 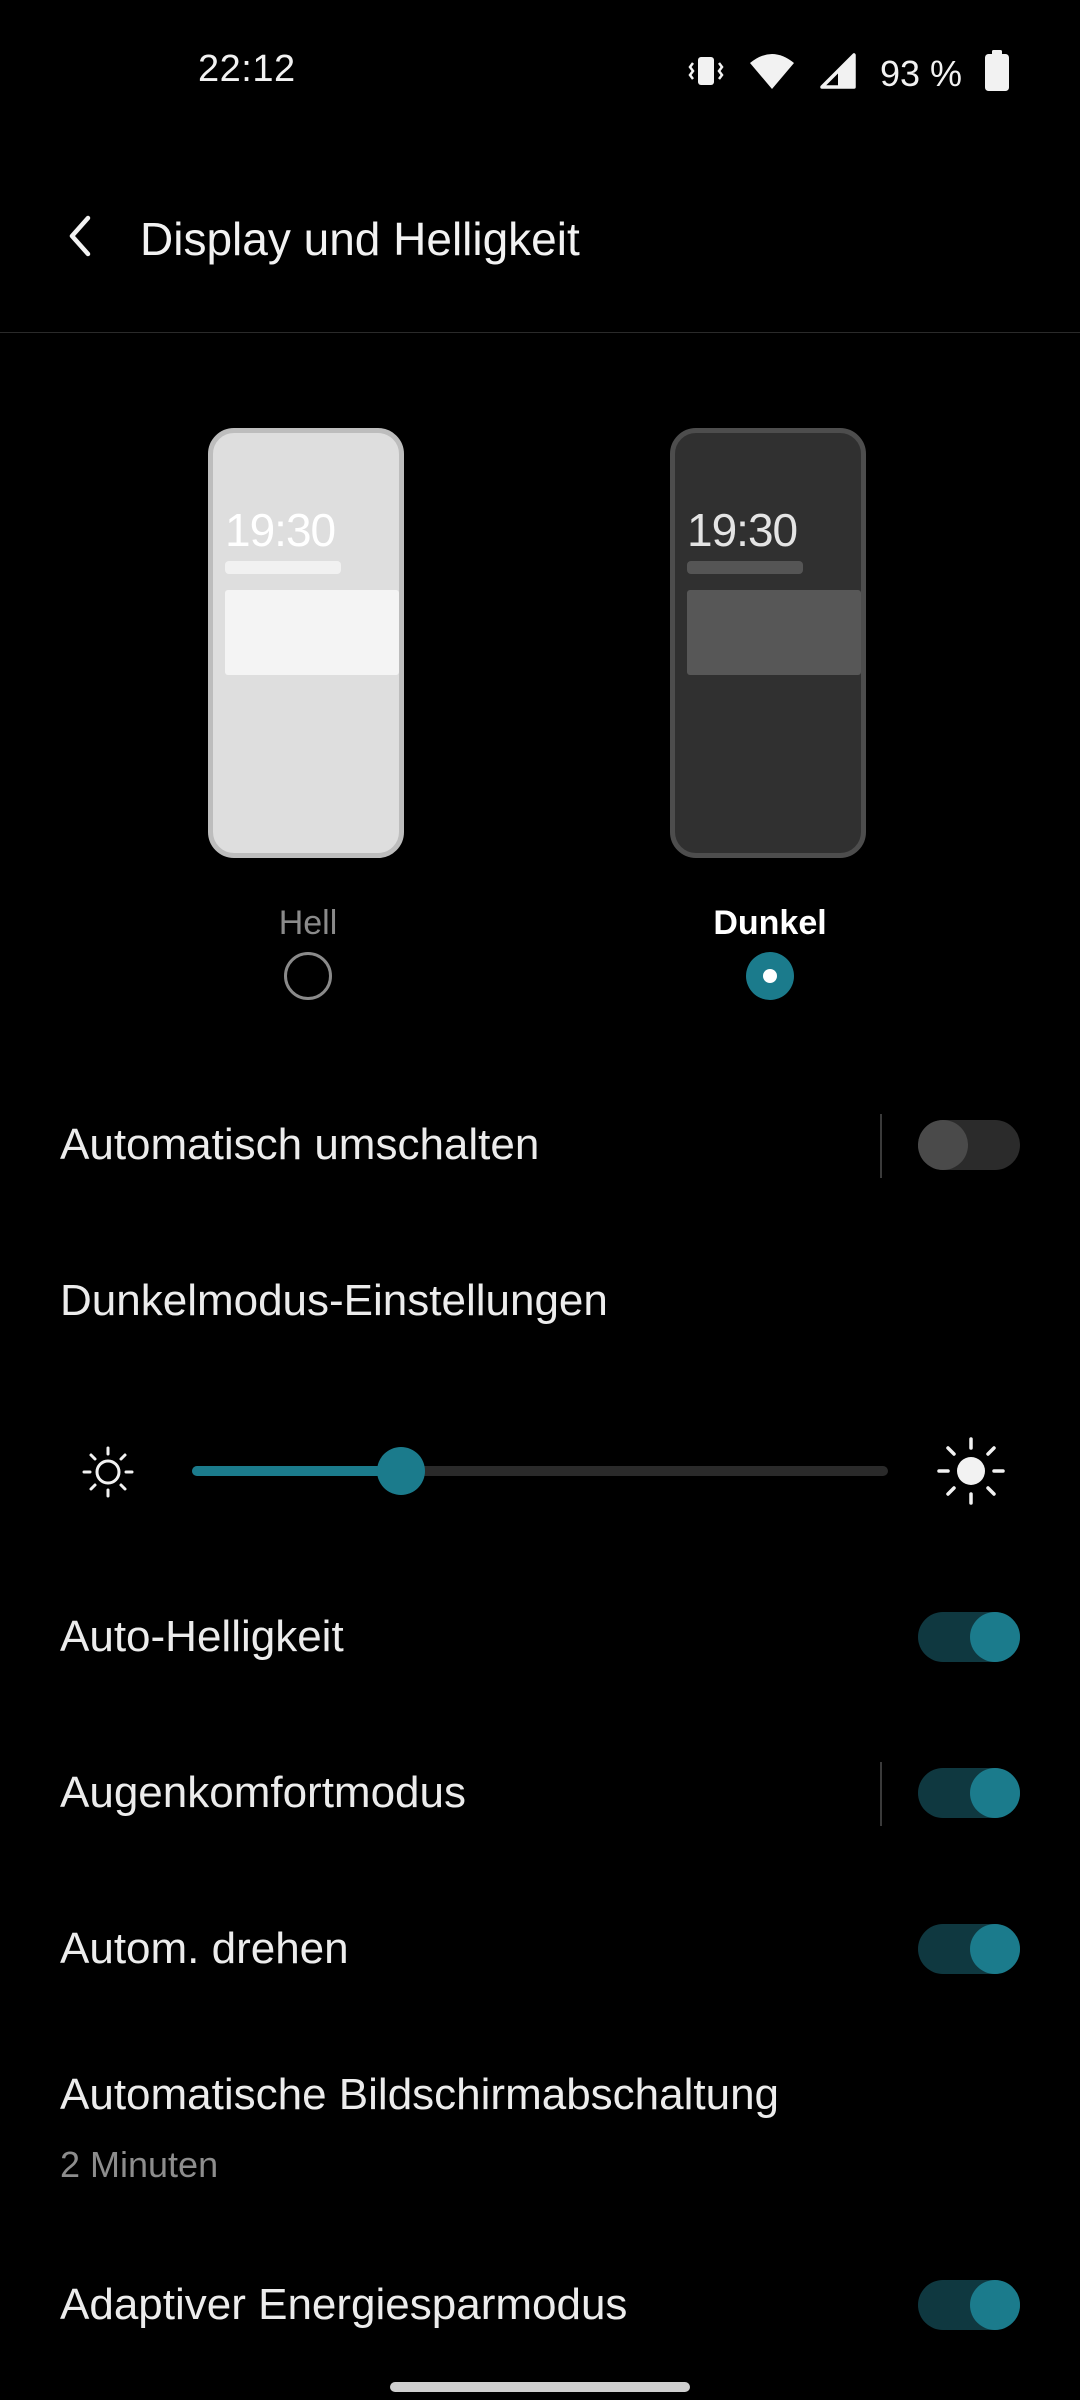 What do you see at coordinates (308, 976) in the screenshot?
I see `light-theme-radio` at bounding box center [308, 976].